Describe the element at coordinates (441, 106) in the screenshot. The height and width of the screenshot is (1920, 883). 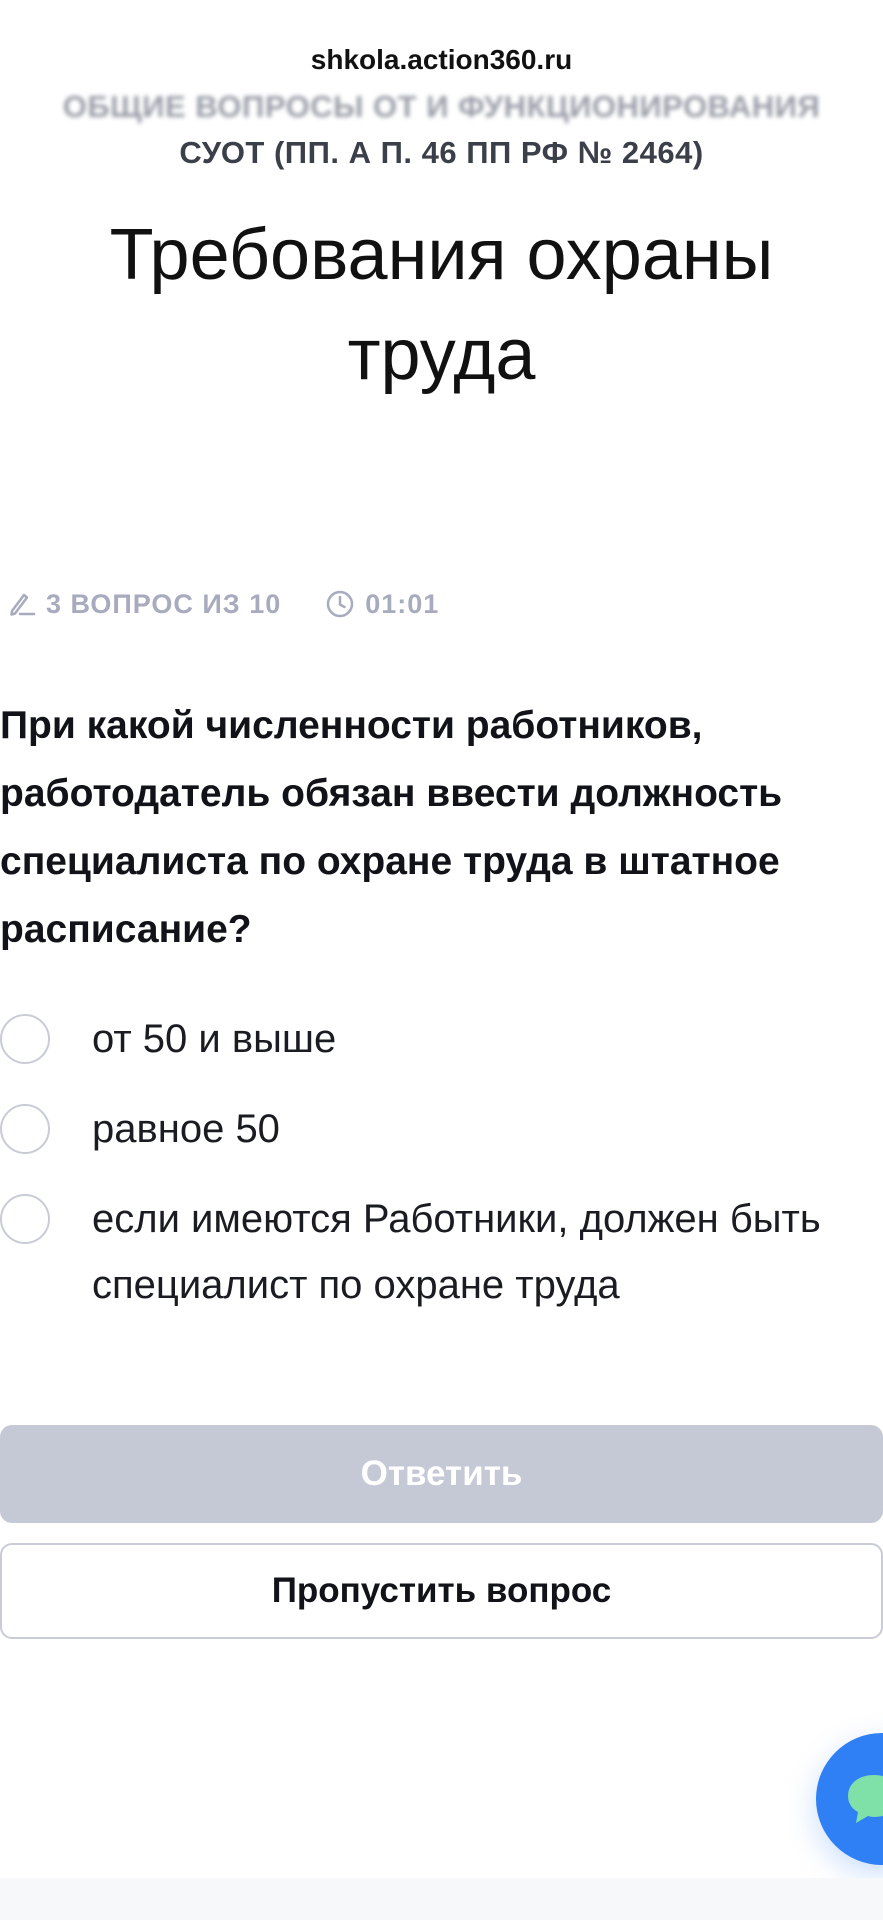
I see `category-line-1: ОБЩИЕ ВОПРОСЫ ОТ И ФУНКЦИОНИРОВАНИЯ` at that location.